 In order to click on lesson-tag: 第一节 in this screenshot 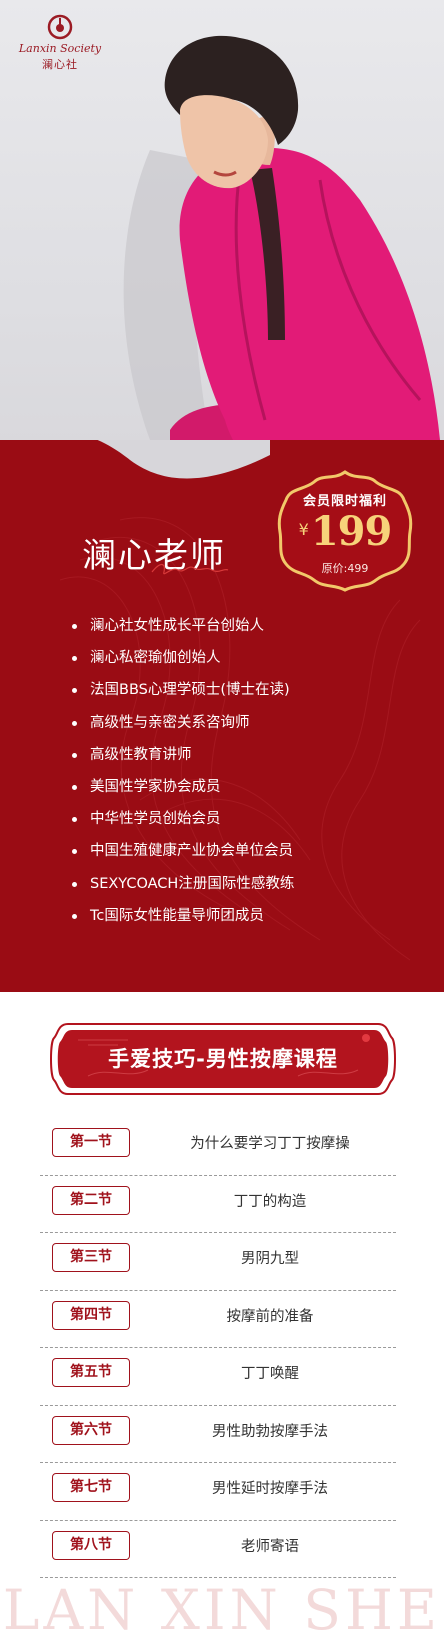, I will do `click(91, 1142)`.